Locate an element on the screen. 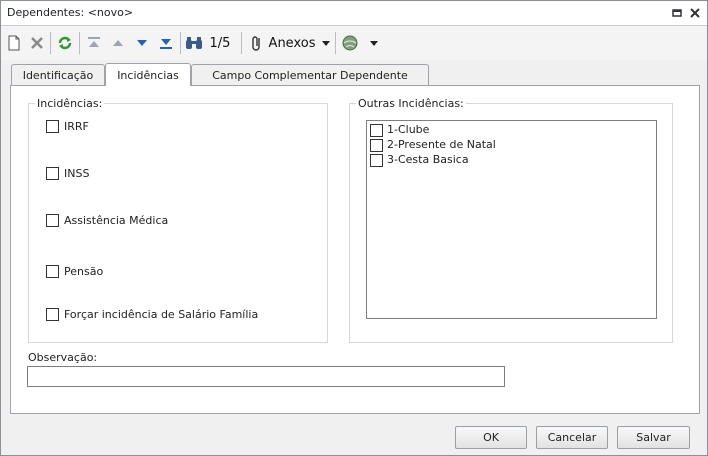 Image resolution: width=708 pixels, height=456 pixels. list-item: 2-Presente de Natal is located at coordinates (441, 144).